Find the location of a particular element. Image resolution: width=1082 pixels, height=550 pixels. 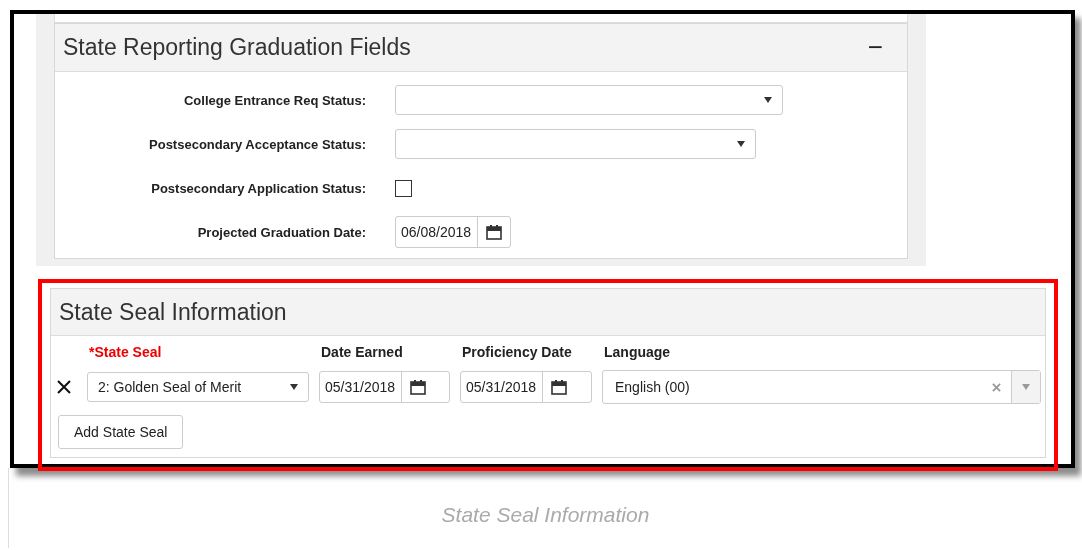

collapse-button: − is located at coordinates (875, 47).